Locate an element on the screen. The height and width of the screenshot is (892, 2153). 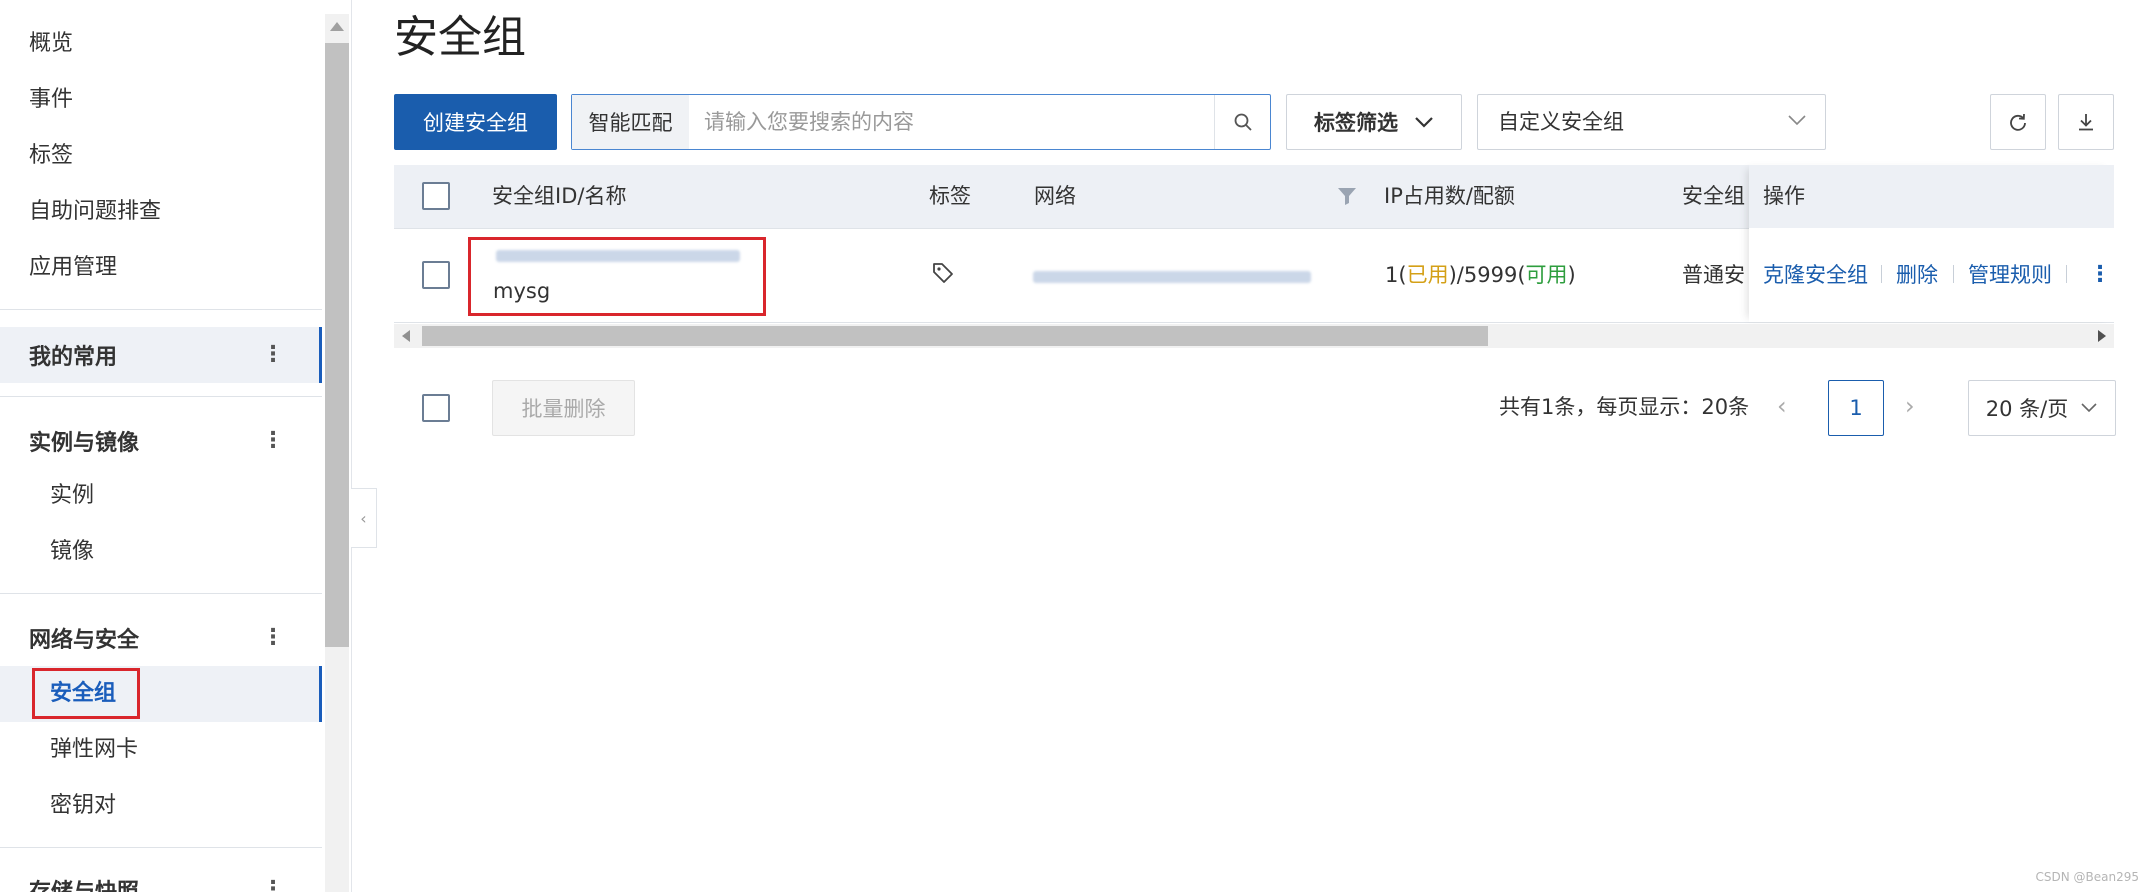
prev-page-icon: ‹ is located at coordinates (1782, 406).